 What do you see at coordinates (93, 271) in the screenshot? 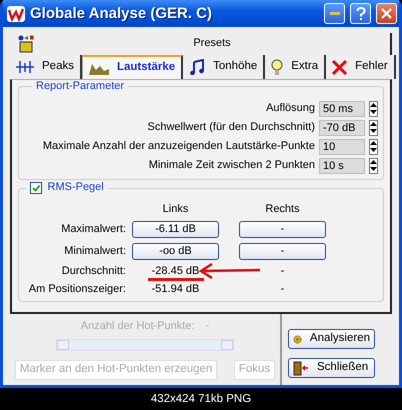
I see `row-label: Durchschnitt:` at bounding box center [93, 271].